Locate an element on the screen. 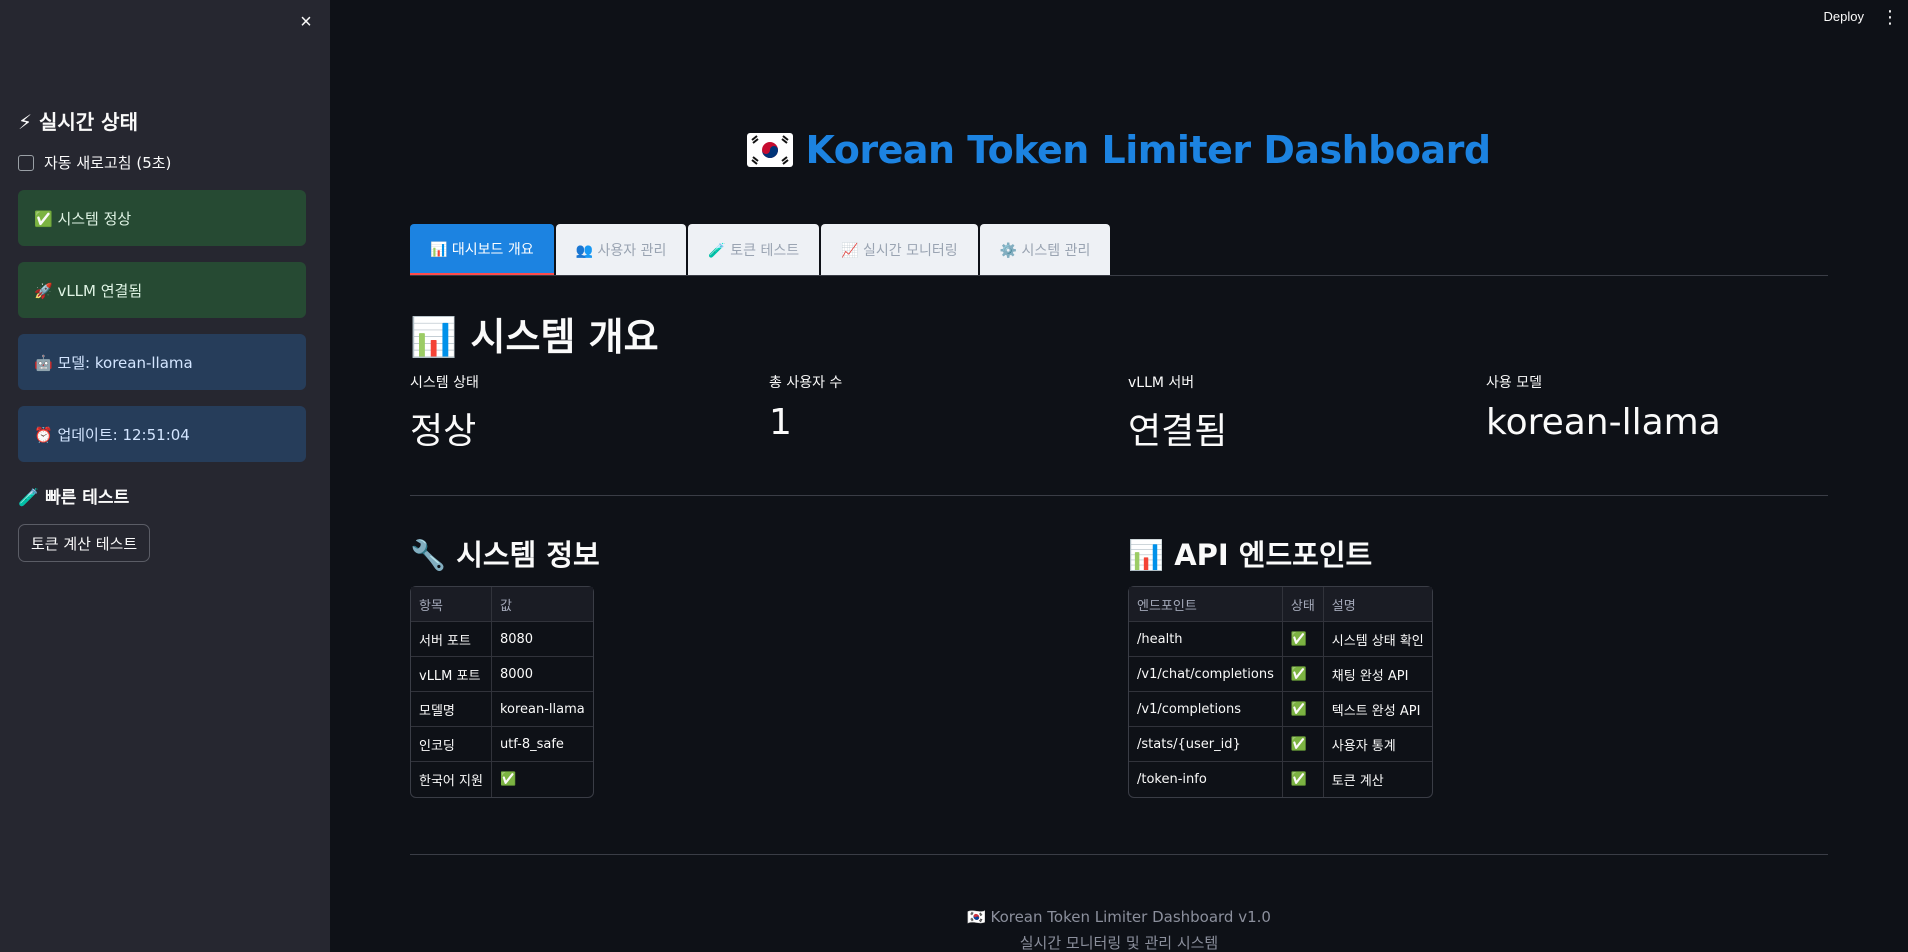 The image size is (1908, 952). kebab-menu-icon: ⋮ is located at coordinates (1890, 17).